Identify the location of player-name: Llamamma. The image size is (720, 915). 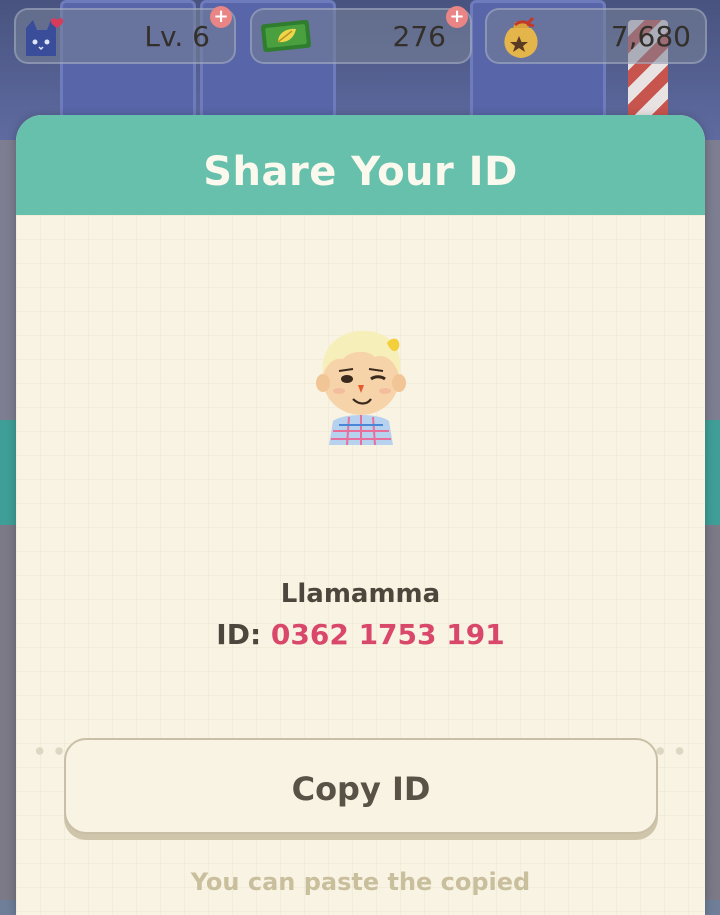
(360, 594).